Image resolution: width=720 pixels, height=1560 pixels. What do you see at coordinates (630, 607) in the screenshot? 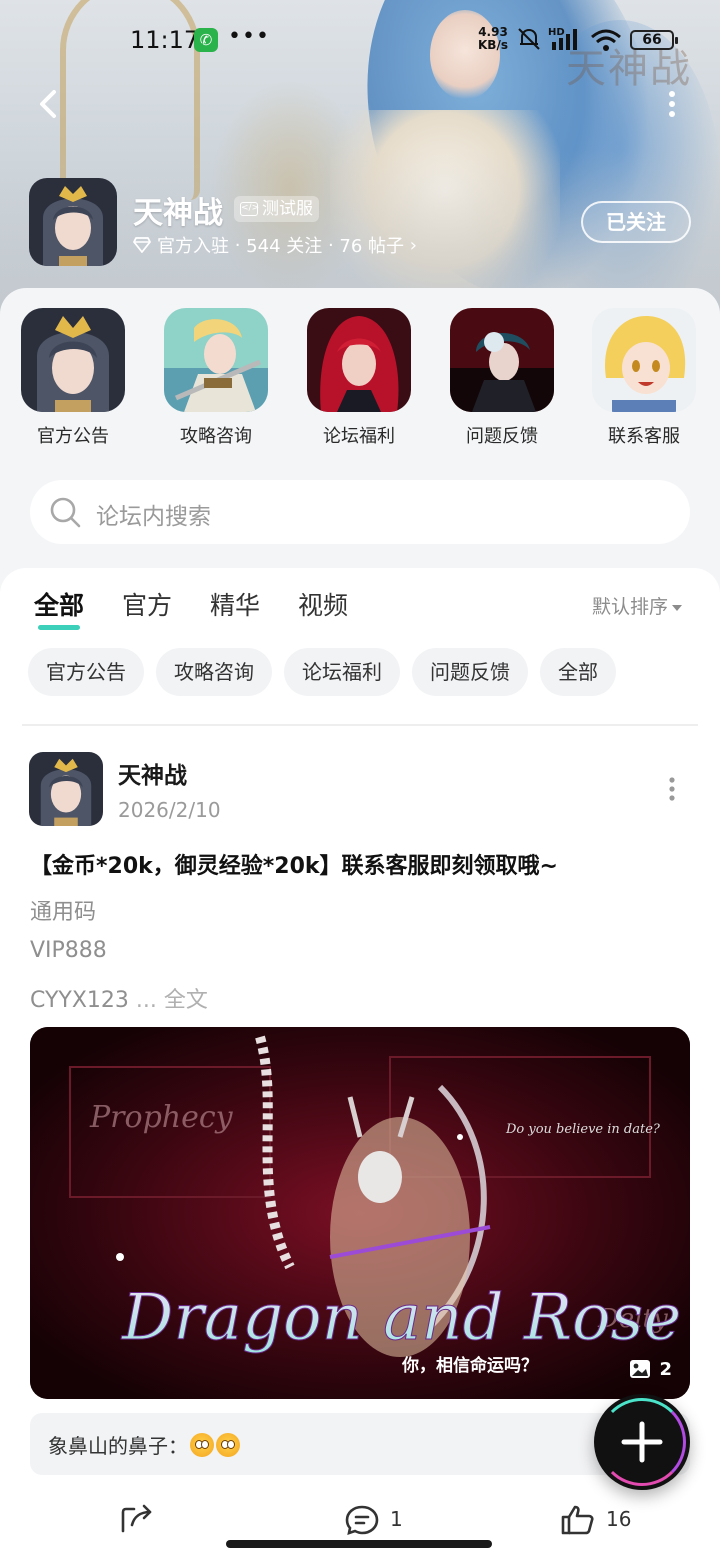
I see `sort-label: 默认排序` at bounding box center [630, 607].